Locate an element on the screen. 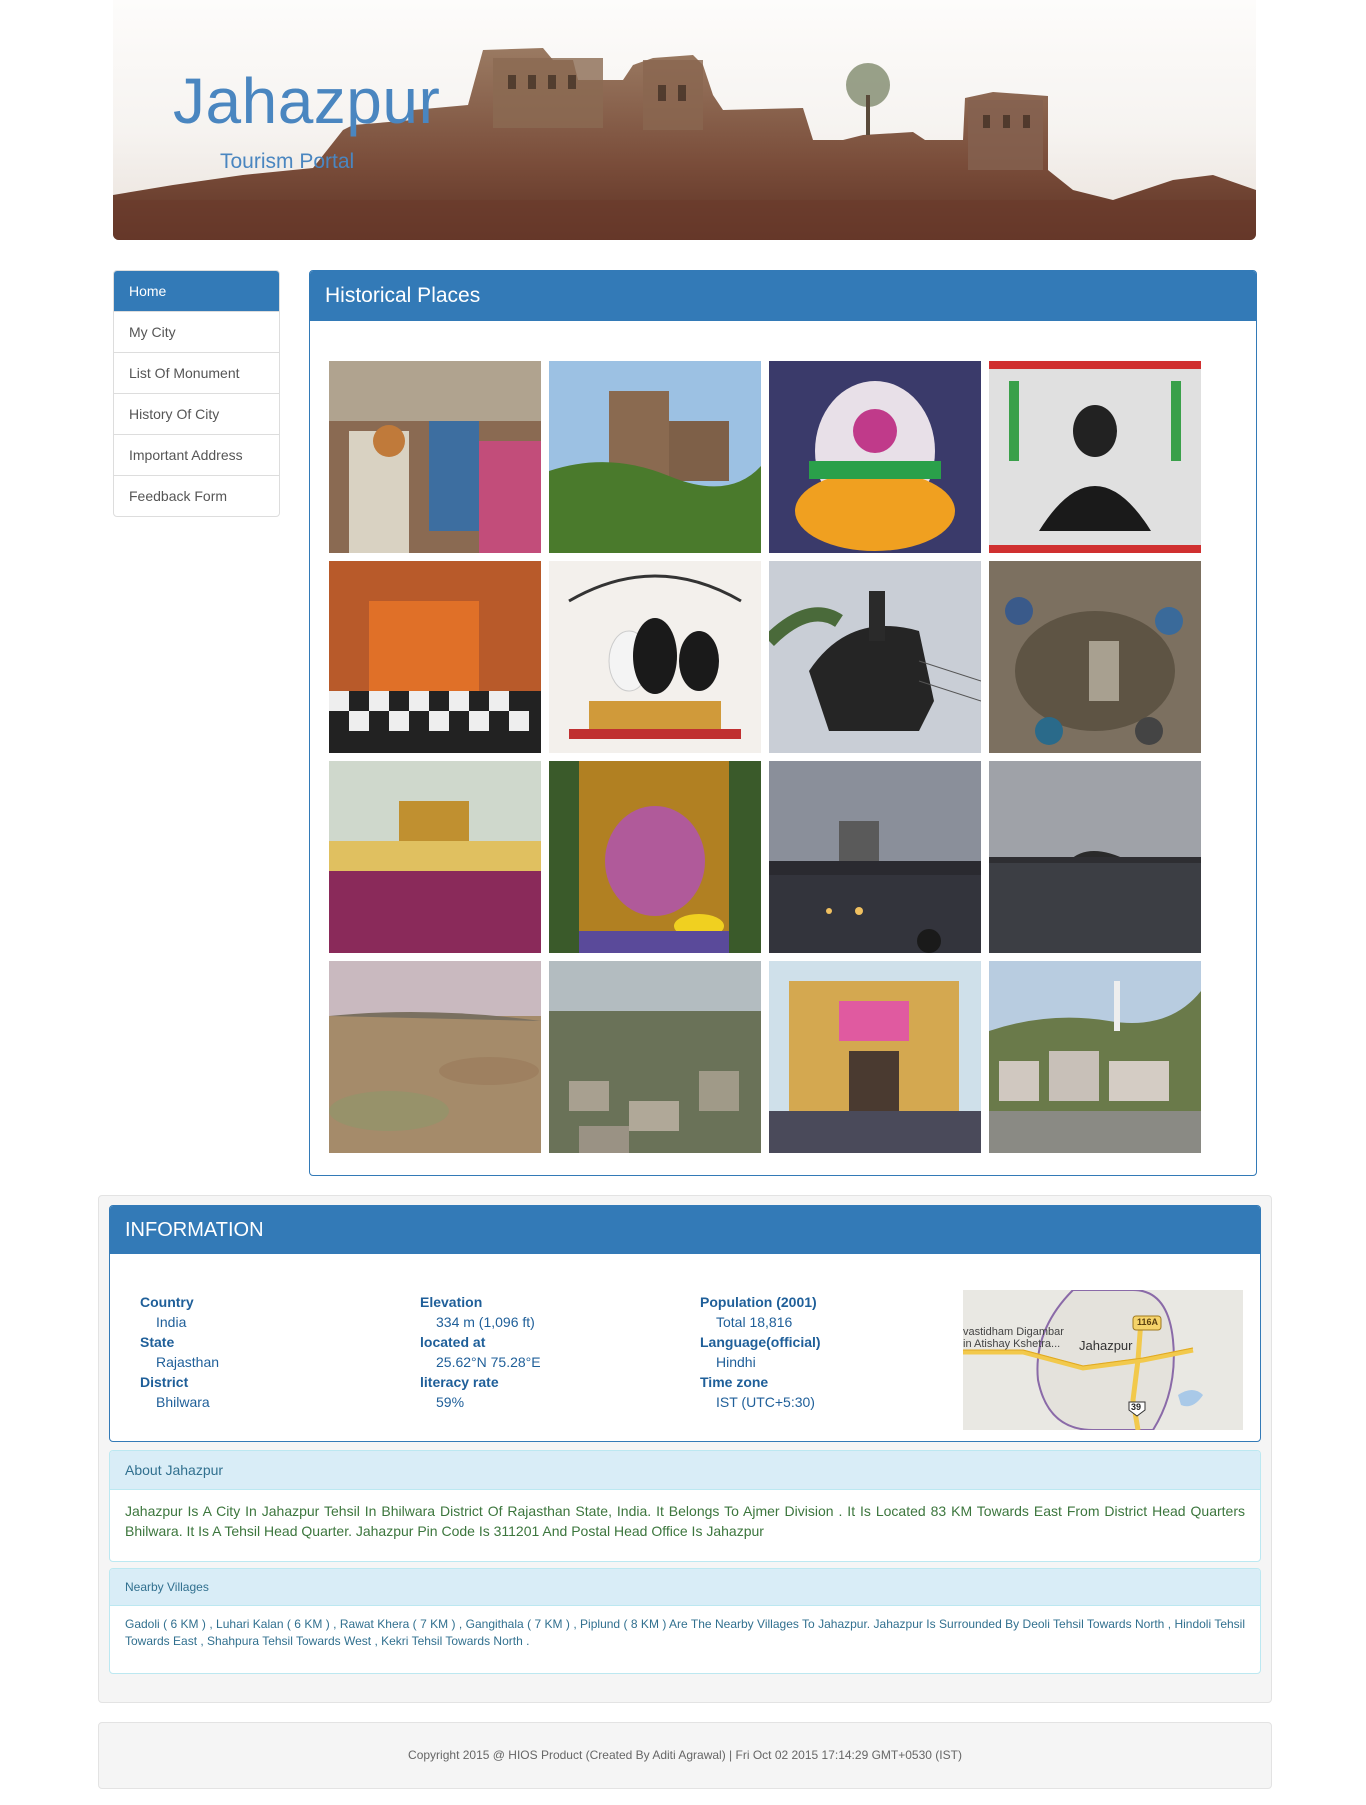  gallery-photo-fort-hill is located at coordinates (655, 457).